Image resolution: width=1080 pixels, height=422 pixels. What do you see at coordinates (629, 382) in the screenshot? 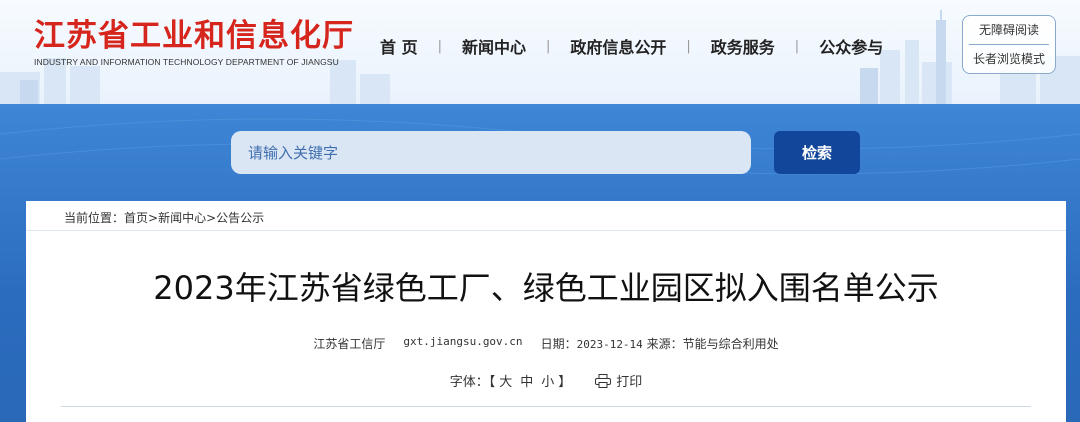
I see `print-label: 打印` at bounding box center [629, 382].